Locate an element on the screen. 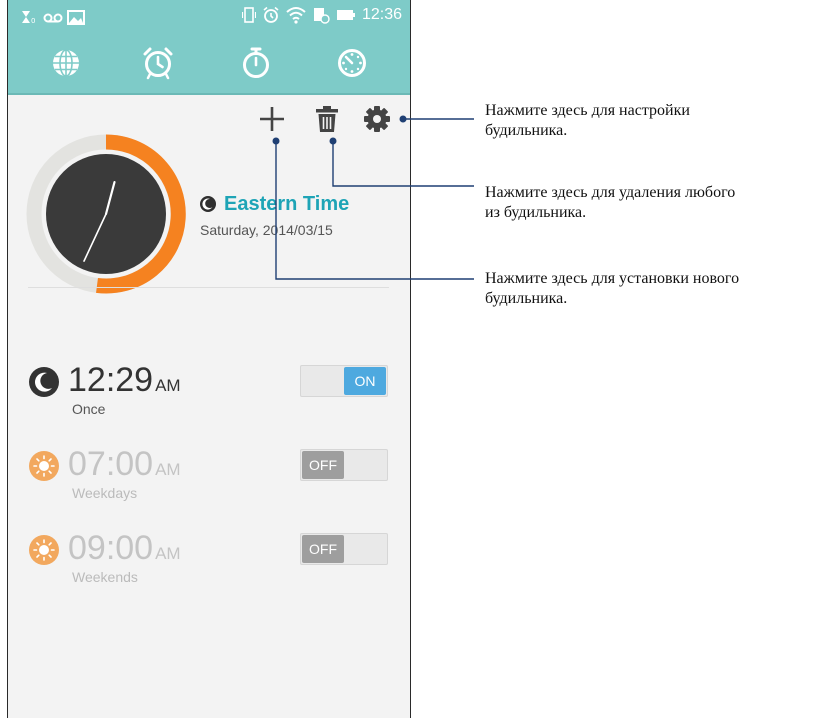  alarm-repeat: Once is located at coordinates (89, 409).